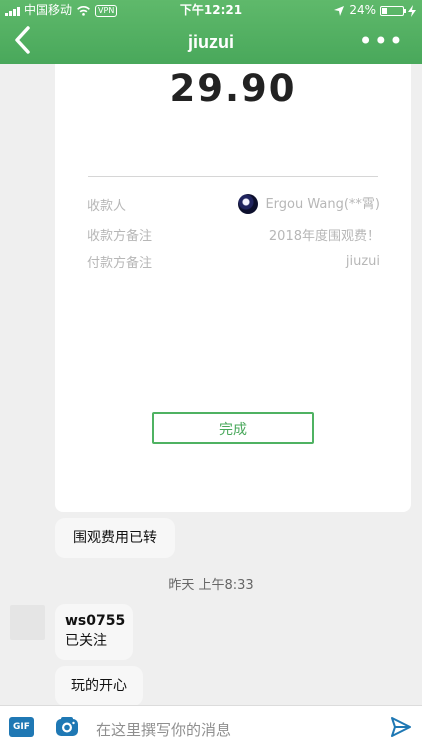 This screenshot has height=750, width=422. What do you see at coordinates (211, 10) in the screenshot?
I see `status-bar: 中国移动 VPN 下午12:21 24%` at bounding box center [211, 10].